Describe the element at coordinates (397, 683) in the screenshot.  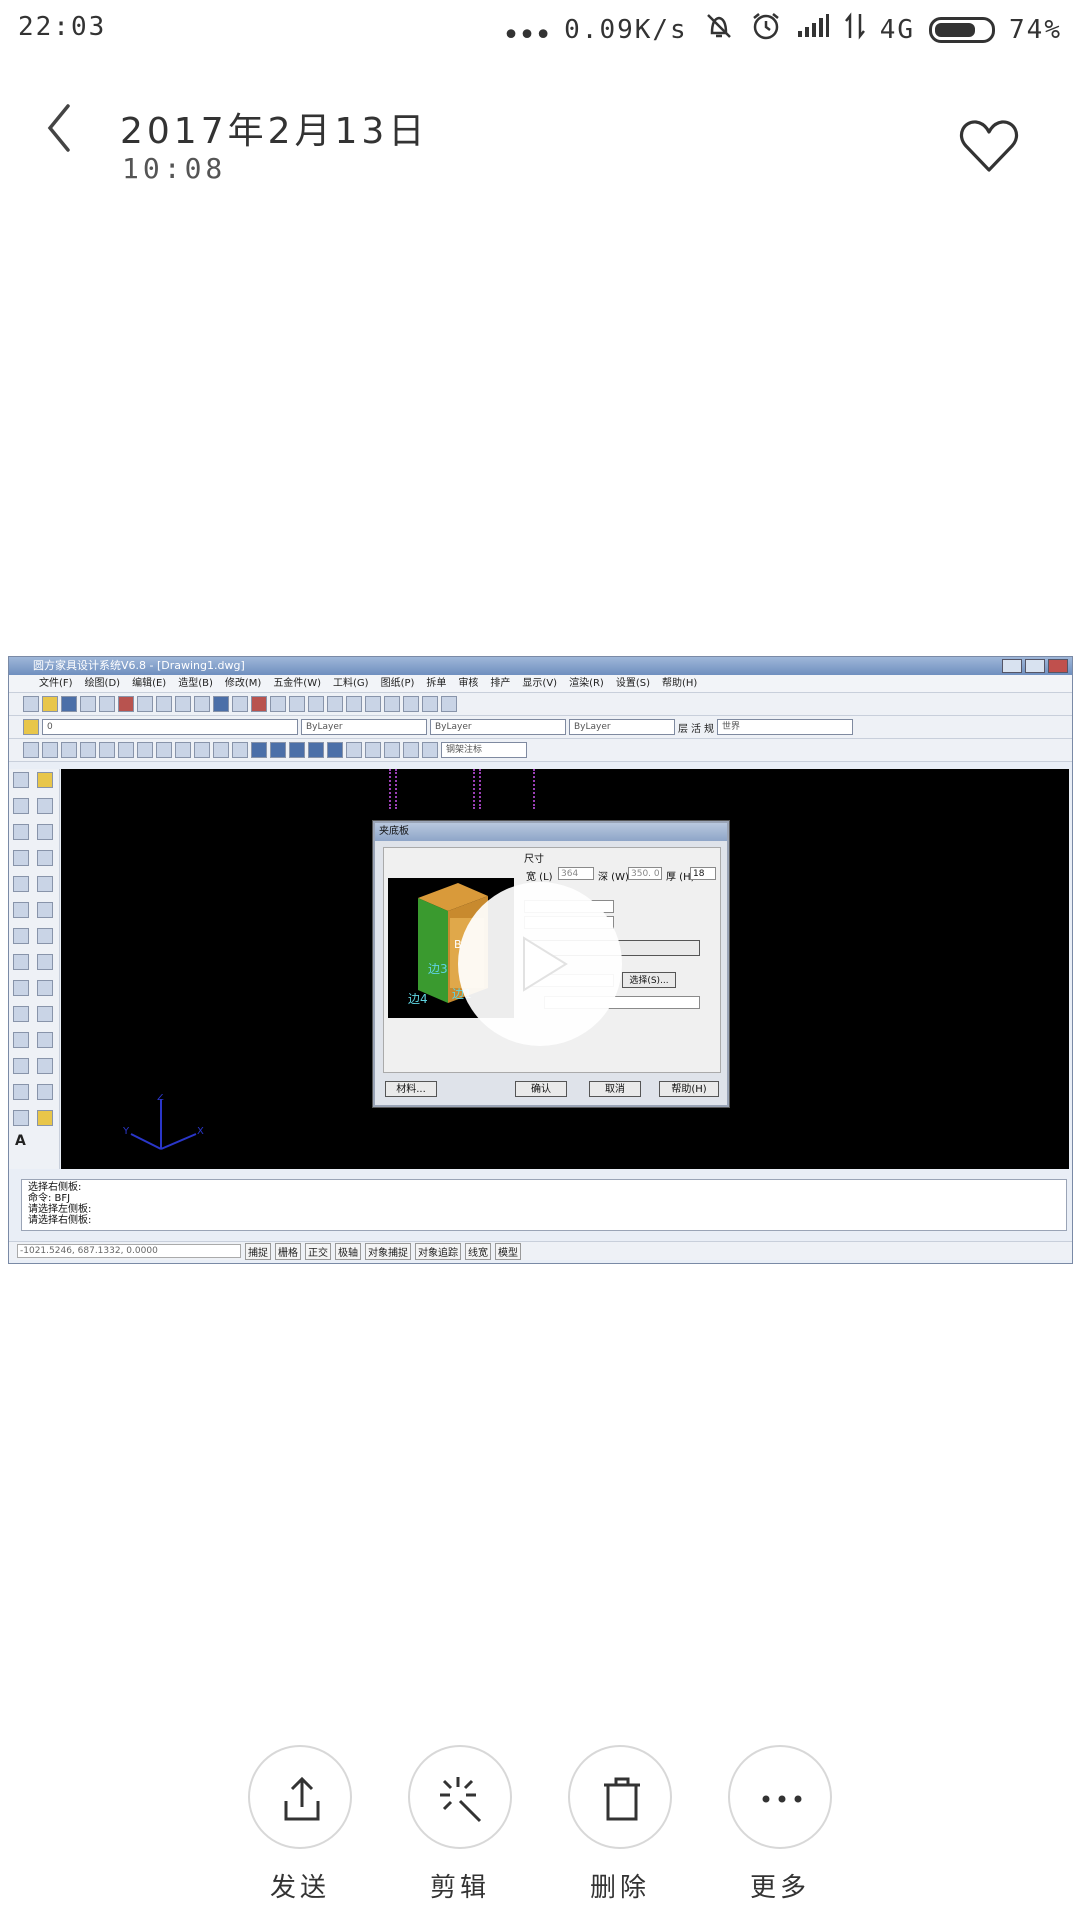
I see `cad-menu-item: 图纸(P)` at that location.